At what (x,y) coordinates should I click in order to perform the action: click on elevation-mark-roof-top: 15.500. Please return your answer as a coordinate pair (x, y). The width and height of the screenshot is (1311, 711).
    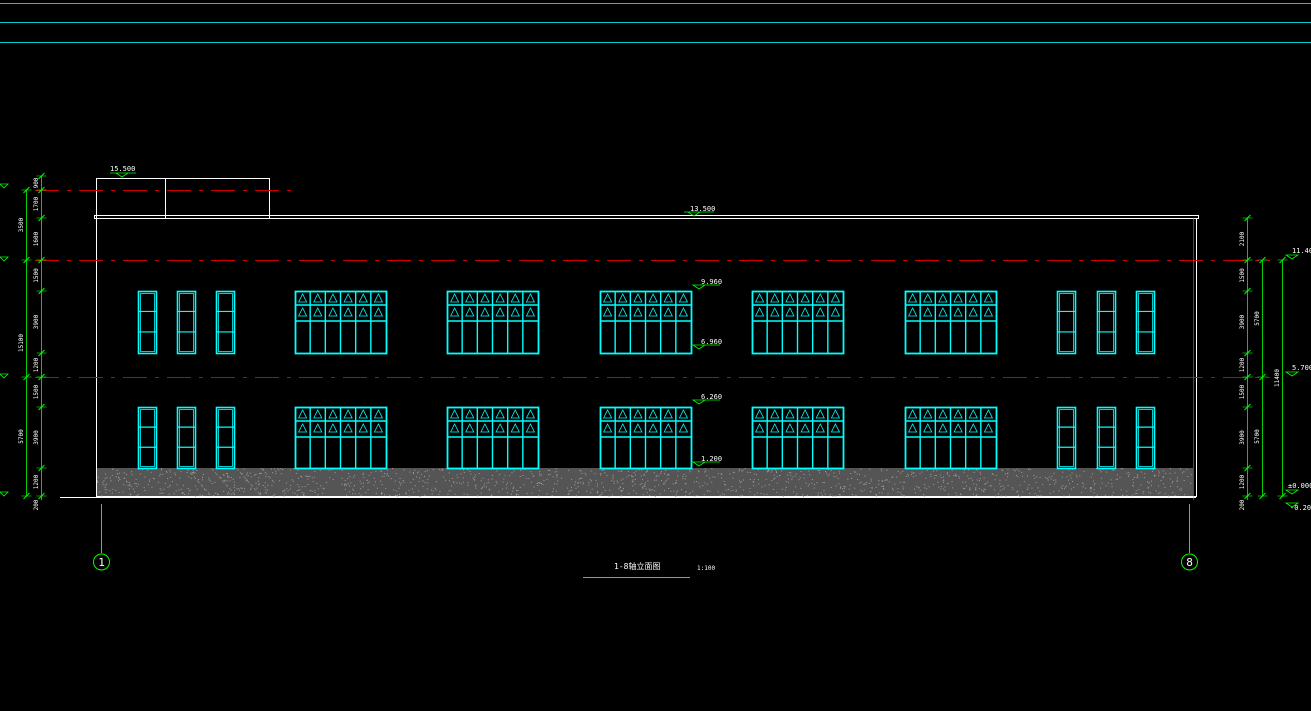
    Looking at the image, I should click on (123, 171).